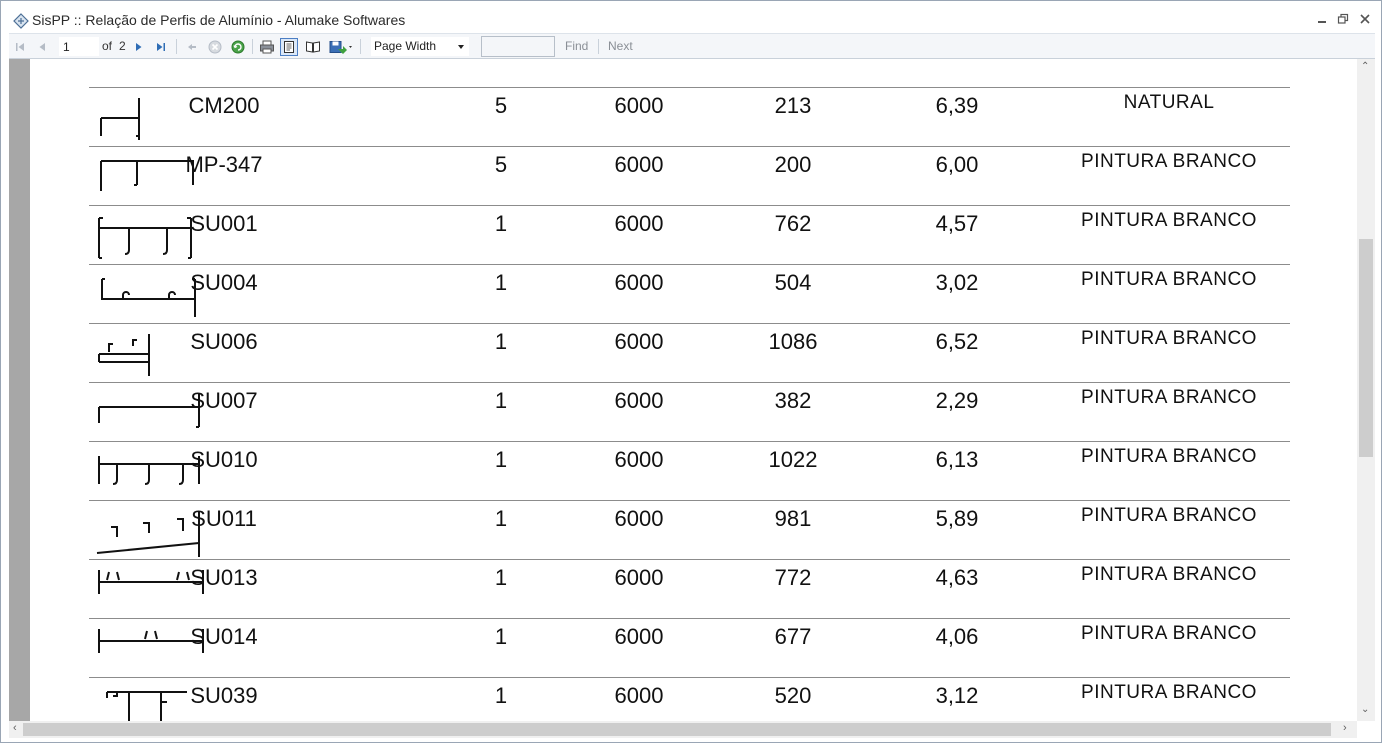  What do you see at coordinates (224, 282) in the screenshot?
I see `profile-code: SU004` at bounding box center [224, 282].